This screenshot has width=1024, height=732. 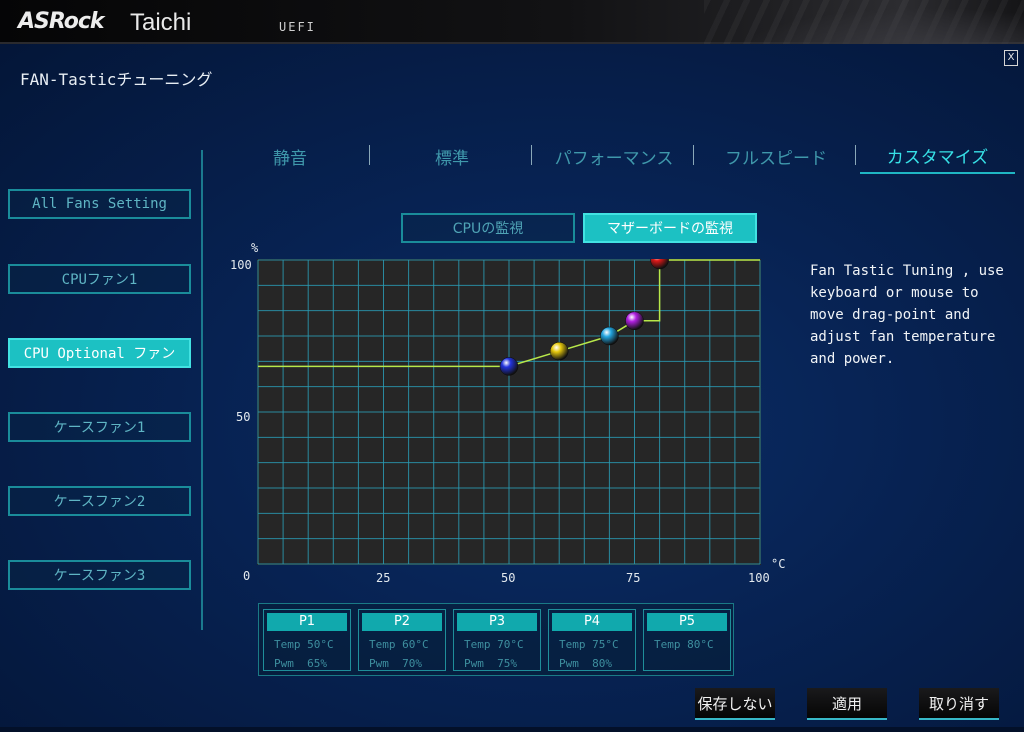 What do you see at coordinates (488, 228) in the screenshot?
I see `cpu-monitor-button: CPUの監視` at bounding box center [488, 228].